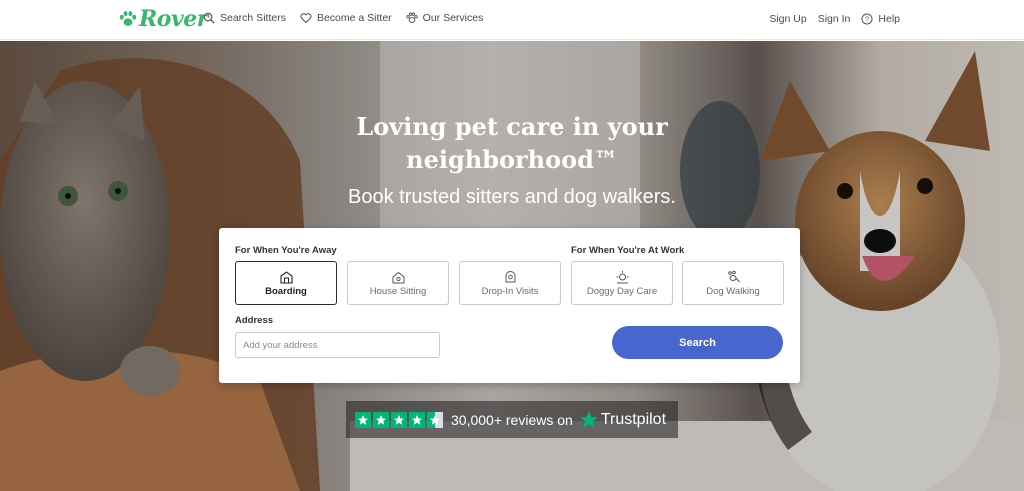 The height and width of the screenshot is (491, 1024). Describe the element at coordinates (622, 276) in the screenshot. I see `day-care-icon` at that location.